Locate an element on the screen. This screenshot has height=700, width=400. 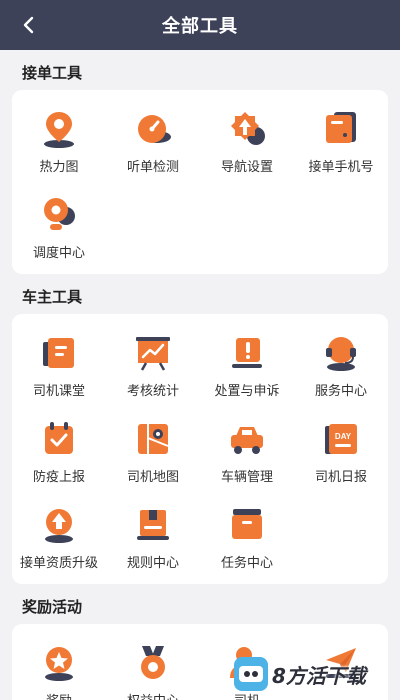
tool-driver-classroom: 司机课堂 is located at coordinates (59, 365).